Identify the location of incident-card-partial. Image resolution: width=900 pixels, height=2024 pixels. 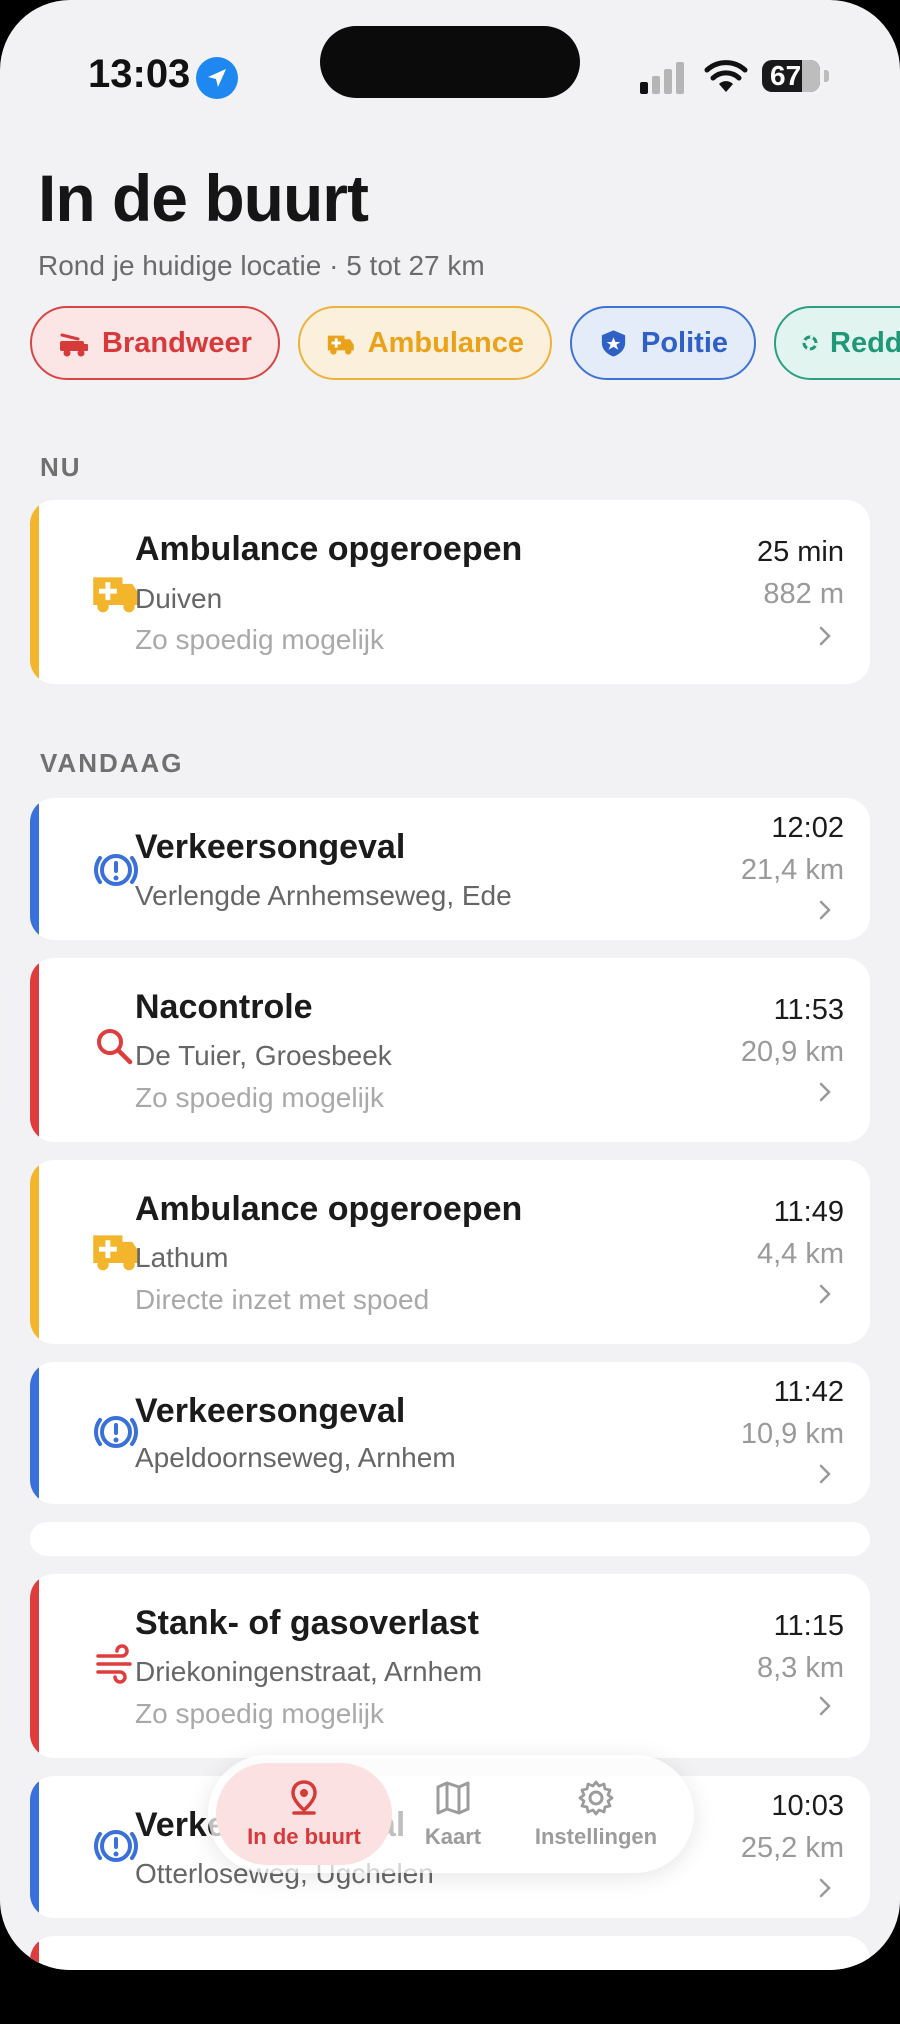
(450, 1953).